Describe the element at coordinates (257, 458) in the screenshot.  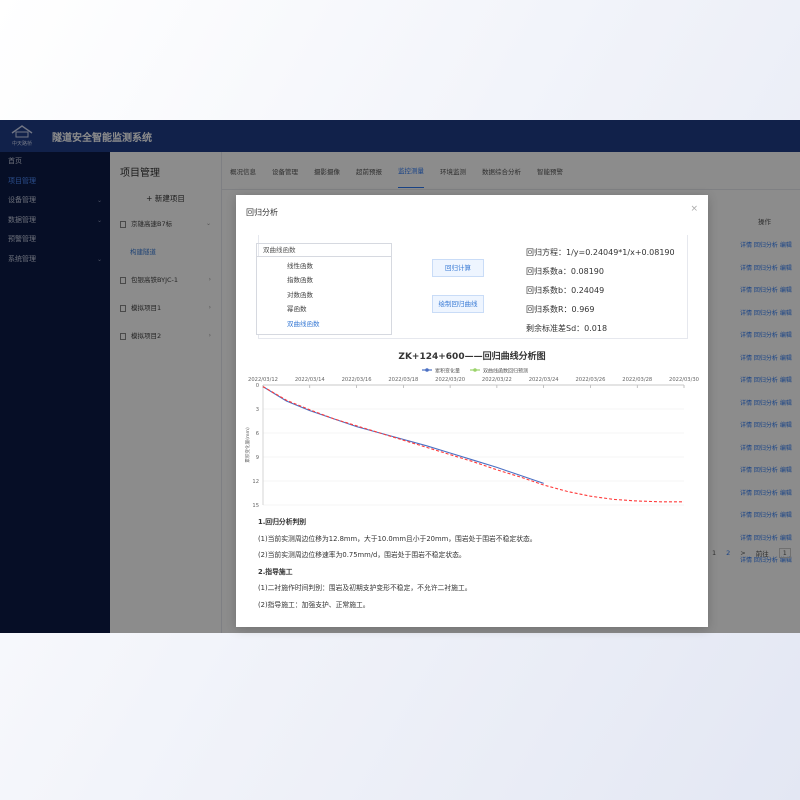
I see `y-tick-label: 9` at that location.